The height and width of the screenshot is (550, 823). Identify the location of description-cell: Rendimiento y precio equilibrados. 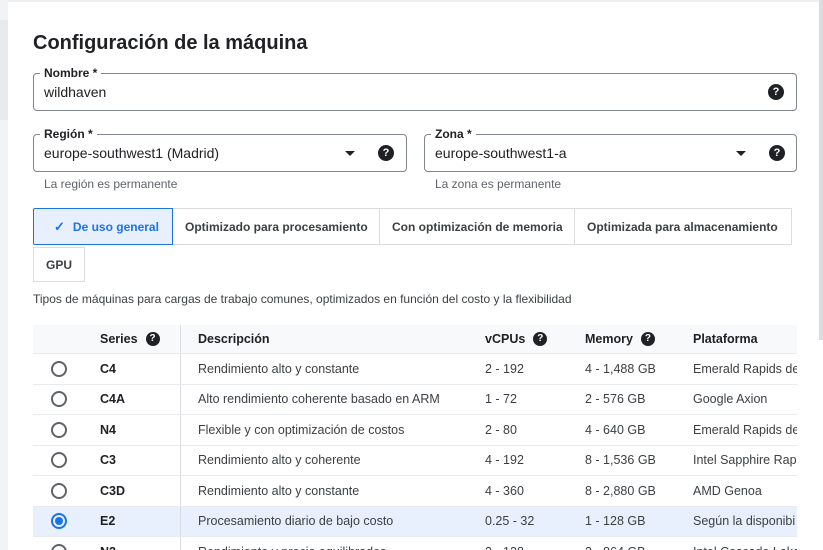
(338, 543).